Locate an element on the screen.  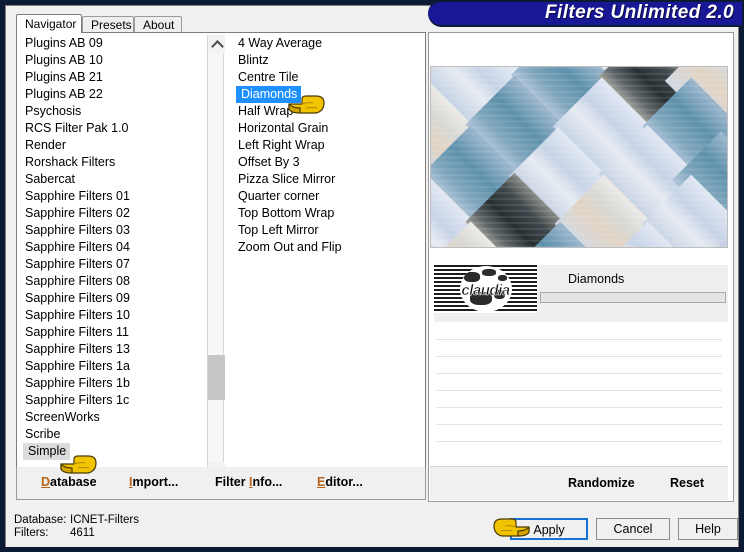
list-item: Diamonds is located at coordinates (325, 94).